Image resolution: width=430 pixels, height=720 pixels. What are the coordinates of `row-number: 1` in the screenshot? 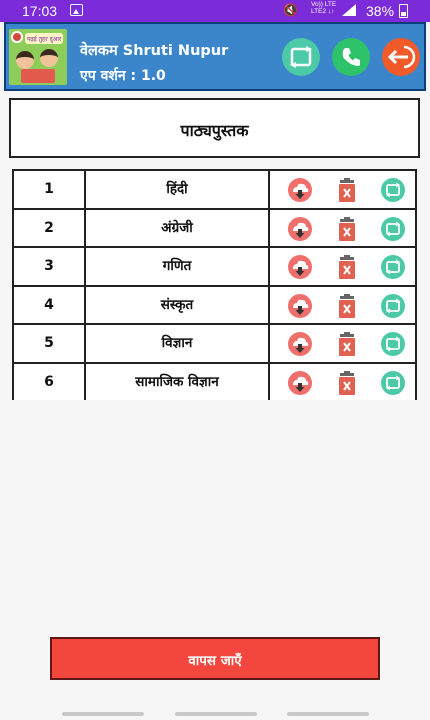 It's located at (50, 189).